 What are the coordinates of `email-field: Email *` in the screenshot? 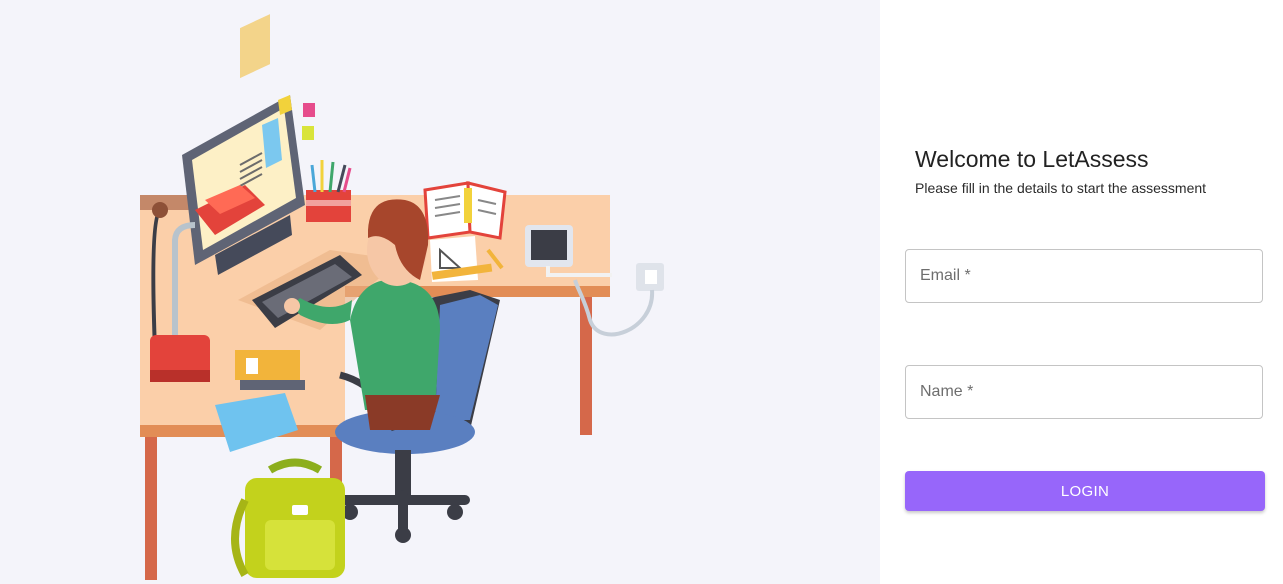 It's located at (1084, 276).